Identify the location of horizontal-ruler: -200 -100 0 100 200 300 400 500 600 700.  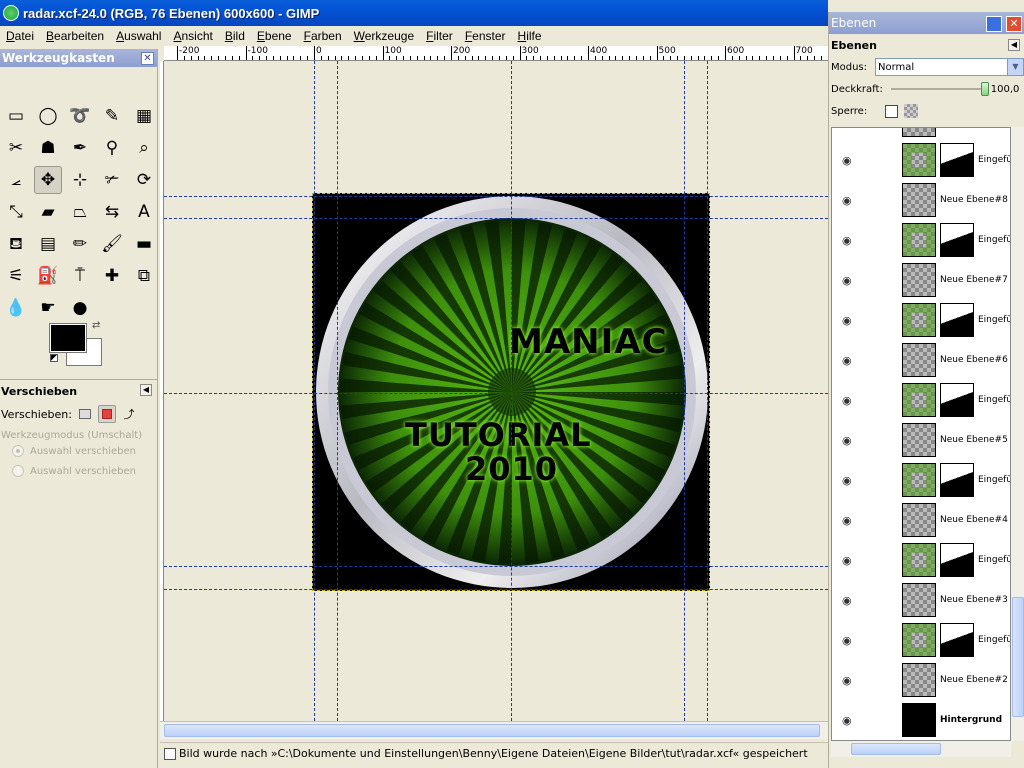
(496, 53).